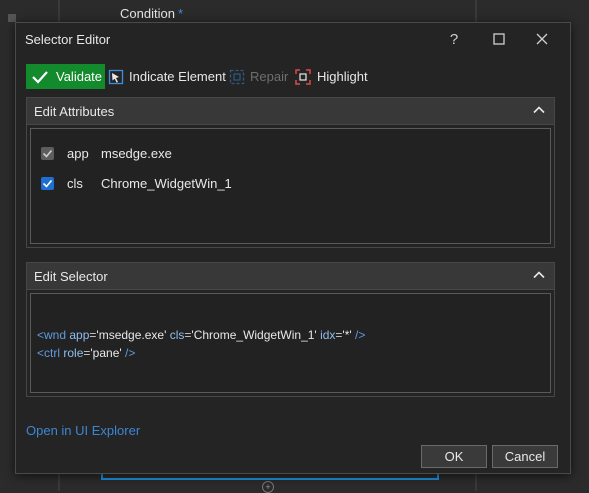  What do you see at coordinates (78, 153) in the screenshot?
I see `attribute-name: app` at bounding box center [78, 153].